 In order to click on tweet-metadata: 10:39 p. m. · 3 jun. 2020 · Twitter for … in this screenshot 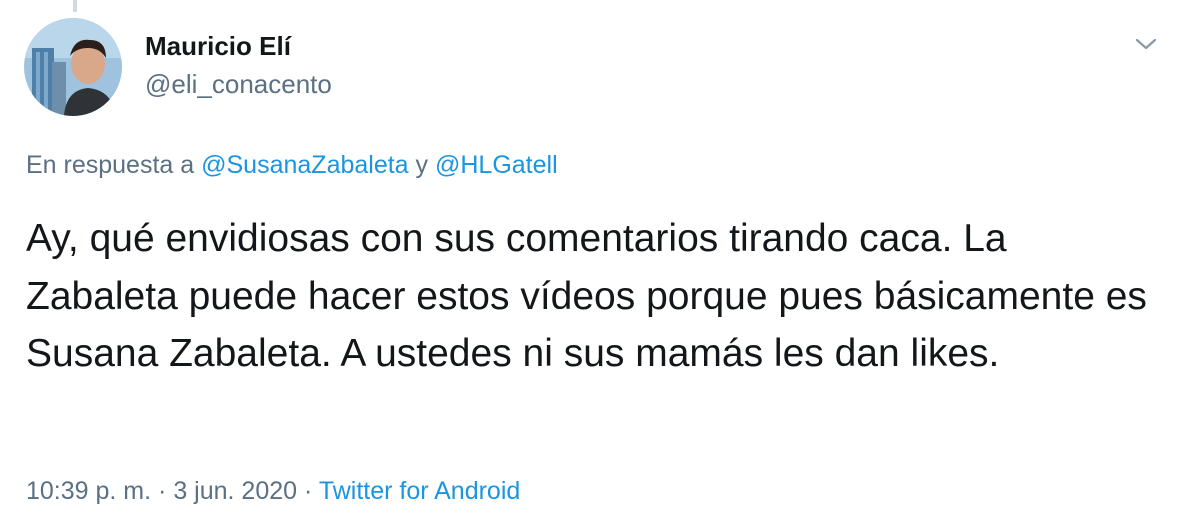, I will do `click(273, 491)`.